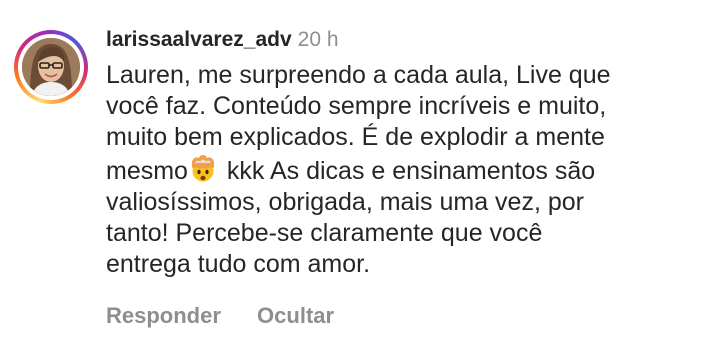 The image size is (718, 343). What do you see at coordinates (203, 168) in the screenshot?
I see `exploding-head-emoji-icon` at bounding box center [203, 168].